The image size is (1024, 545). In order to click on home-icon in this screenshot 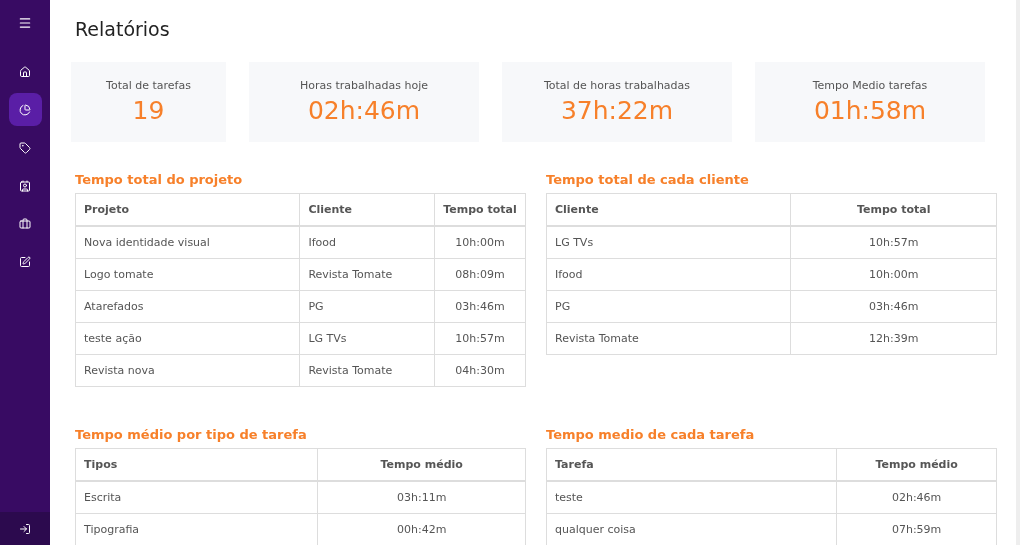, I will do `click(25, 71)`.